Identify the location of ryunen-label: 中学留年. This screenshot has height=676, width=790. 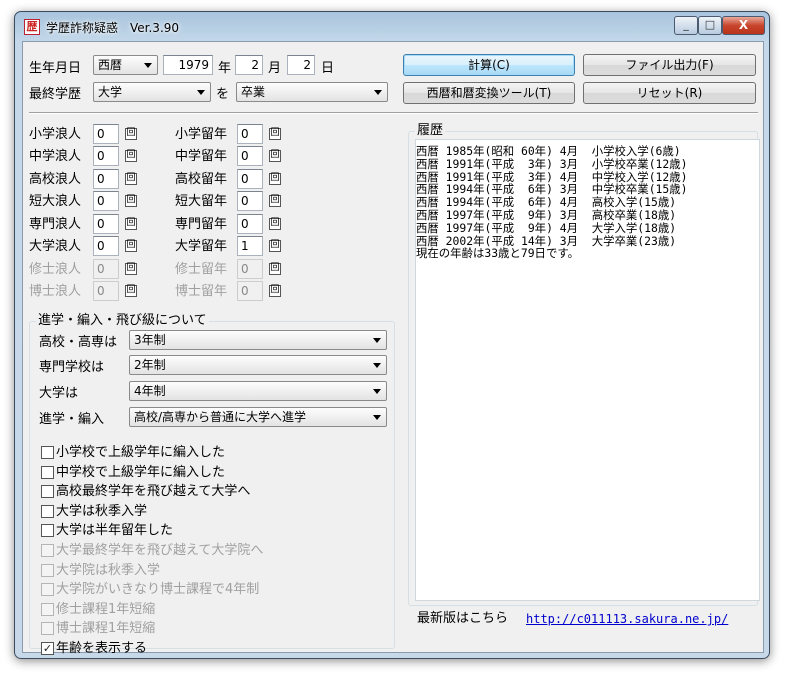
(201, 156).